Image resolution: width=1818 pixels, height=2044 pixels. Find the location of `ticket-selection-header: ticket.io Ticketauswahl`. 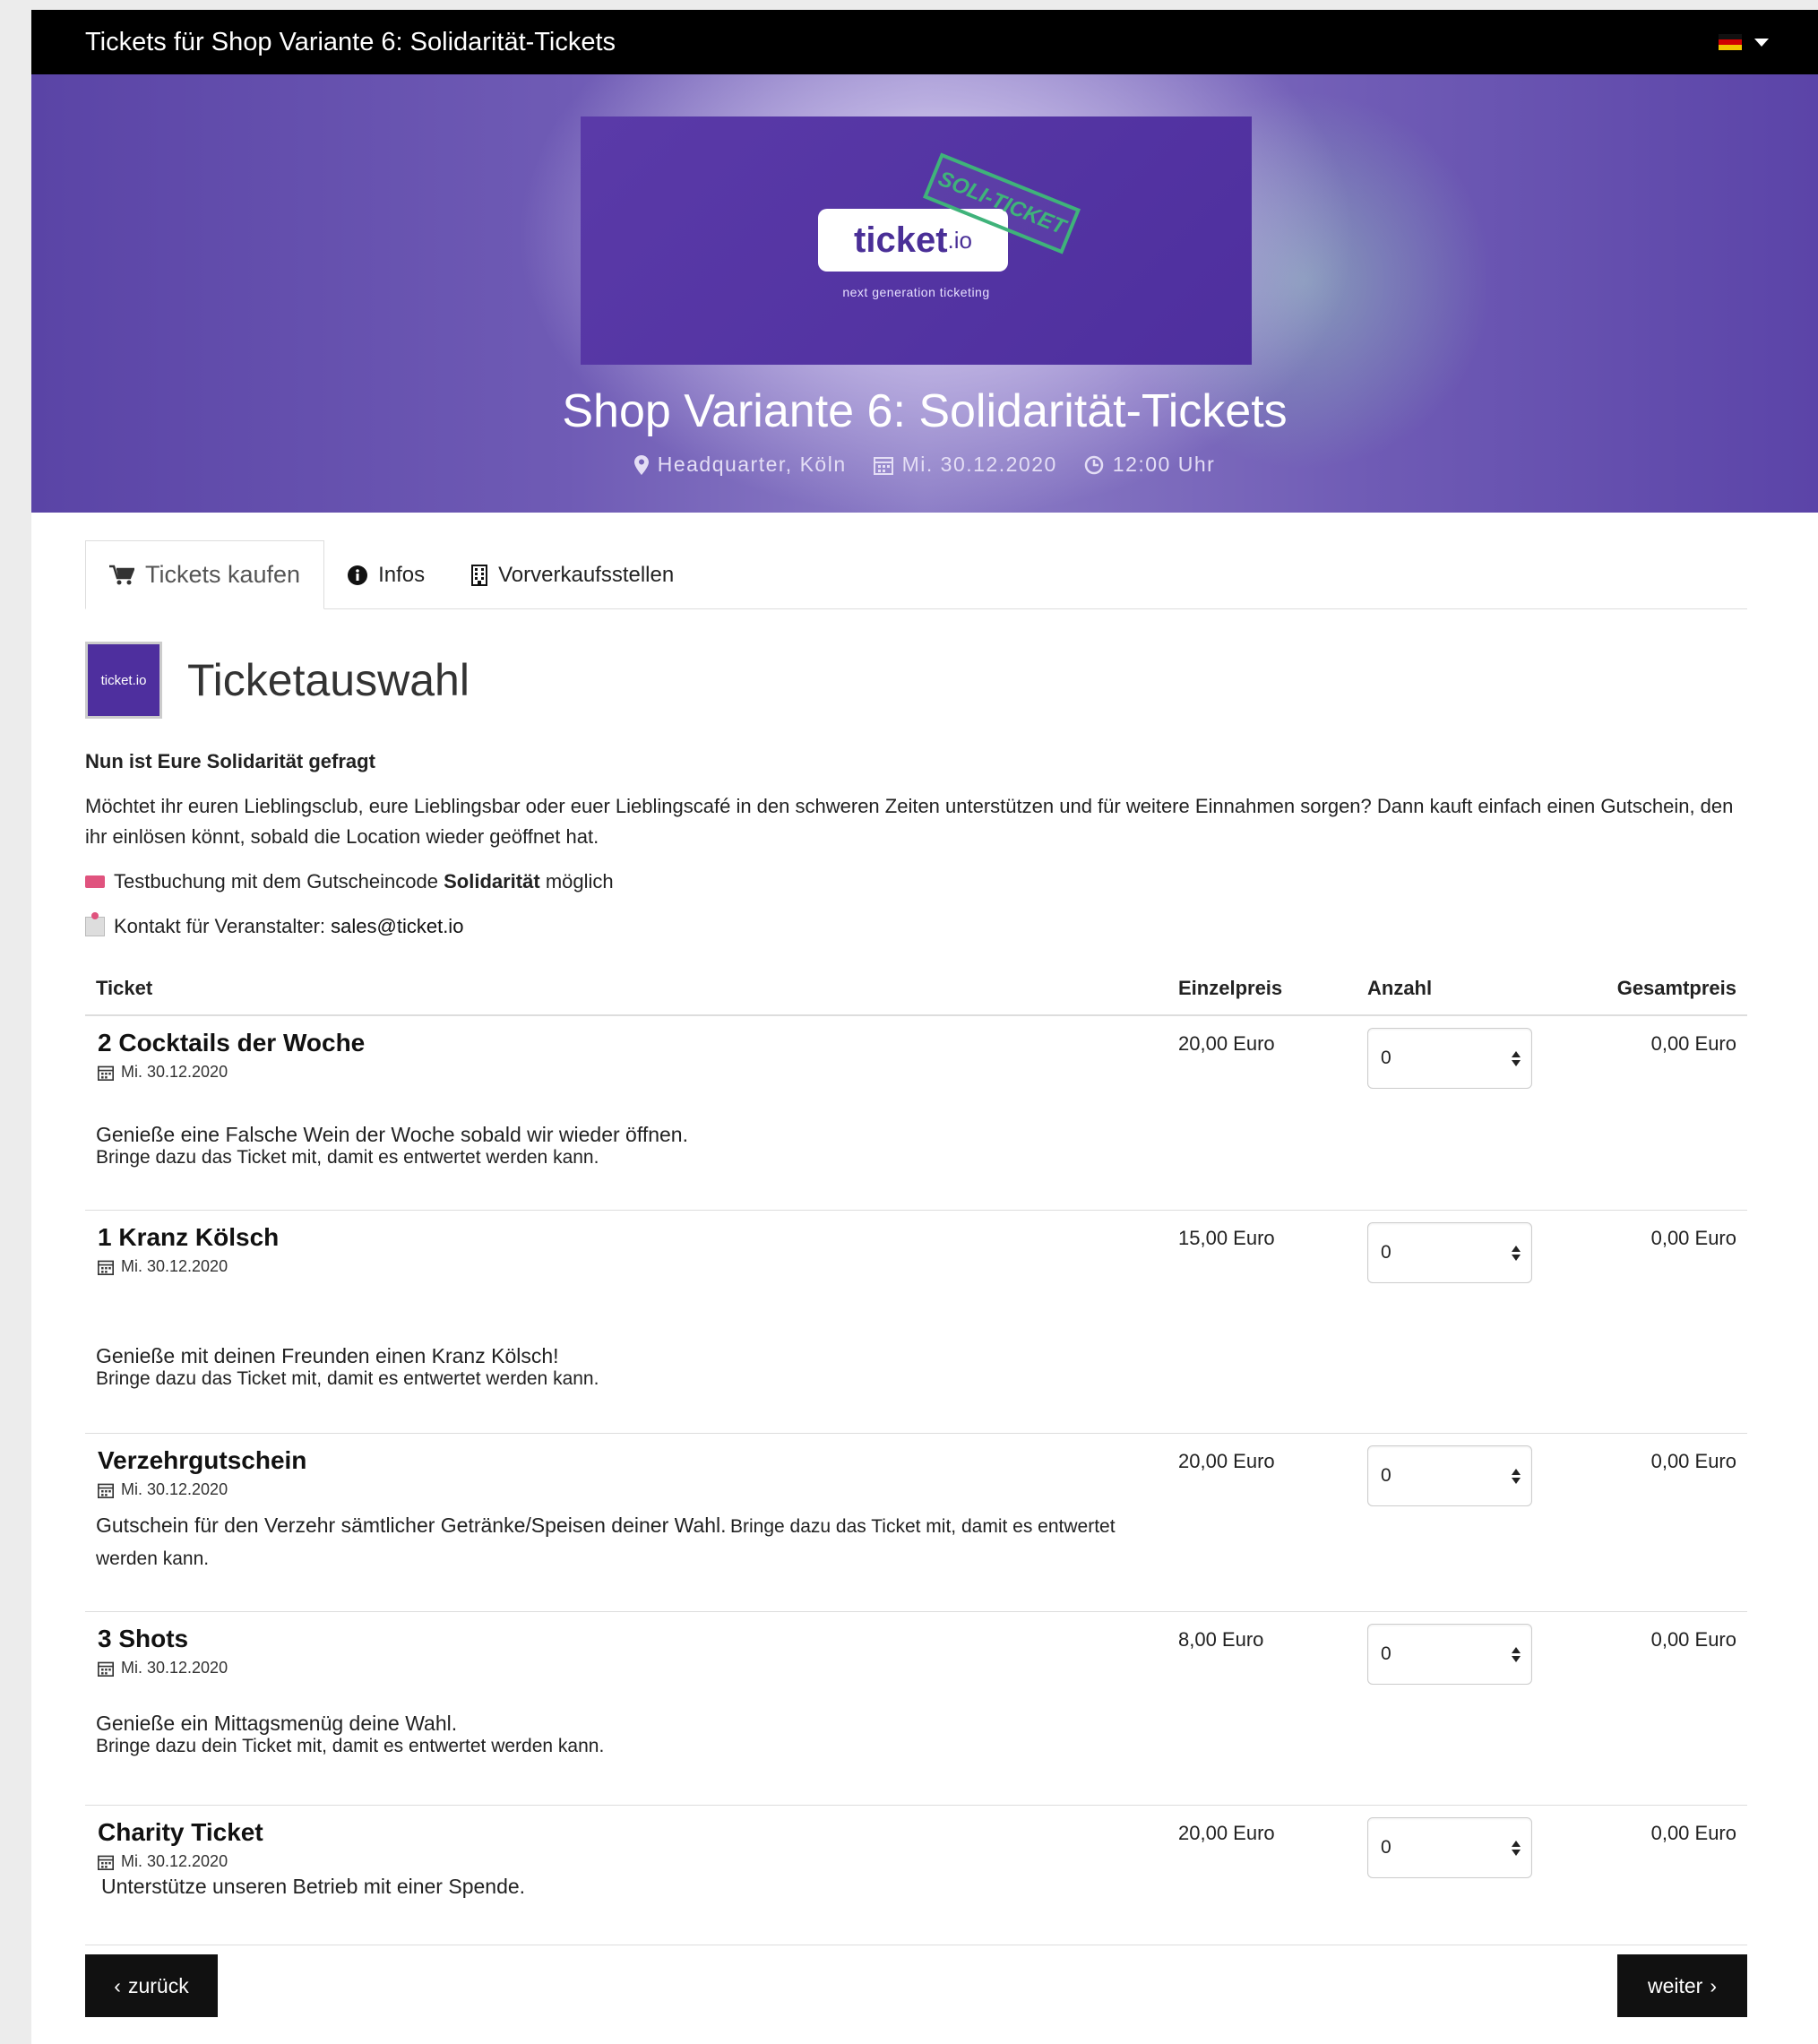

ticket-selection-header: ticket.io Ticketauswahl is located at coordinates (278, 680).